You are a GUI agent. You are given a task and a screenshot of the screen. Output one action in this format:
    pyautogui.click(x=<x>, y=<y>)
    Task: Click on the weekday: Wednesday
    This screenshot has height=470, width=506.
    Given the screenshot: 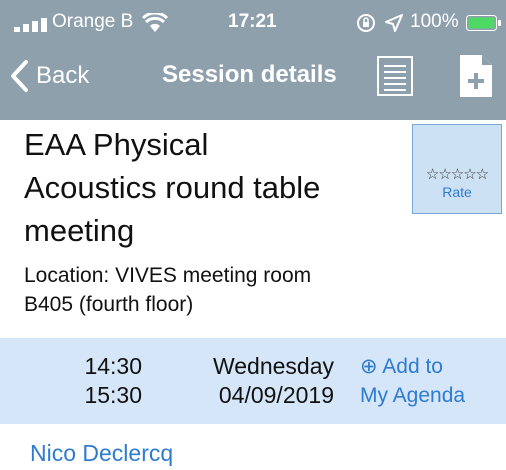 What is the action you would take?
    pyautogui.click(x=273, y=366)
    